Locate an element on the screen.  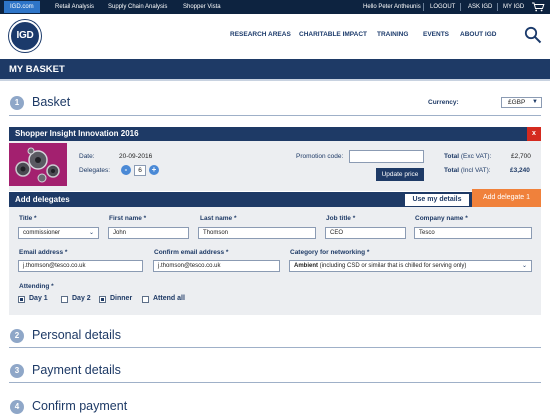
product-details is located at coordinates (275, 166).